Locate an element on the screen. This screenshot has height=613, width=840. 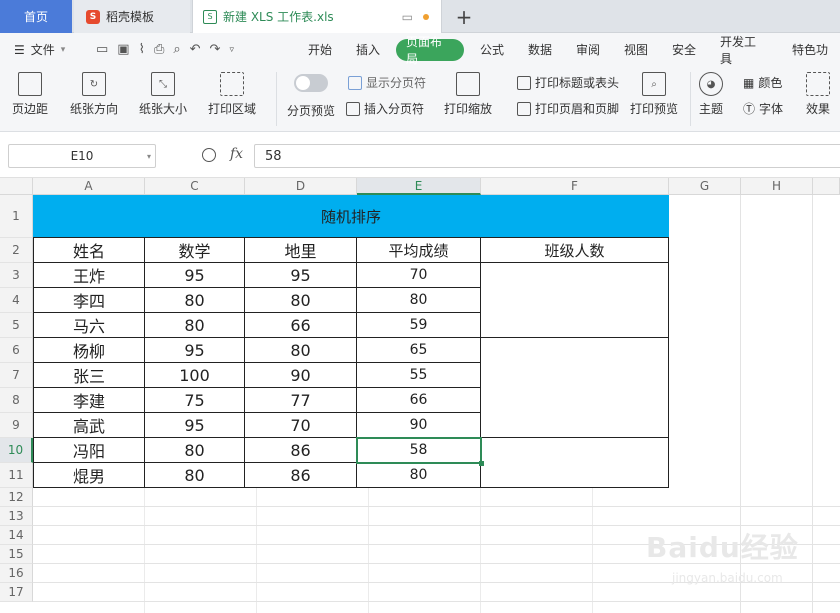
print-header-footer-button: 打印页眉和页脚 is located at coordinates (568, 108).